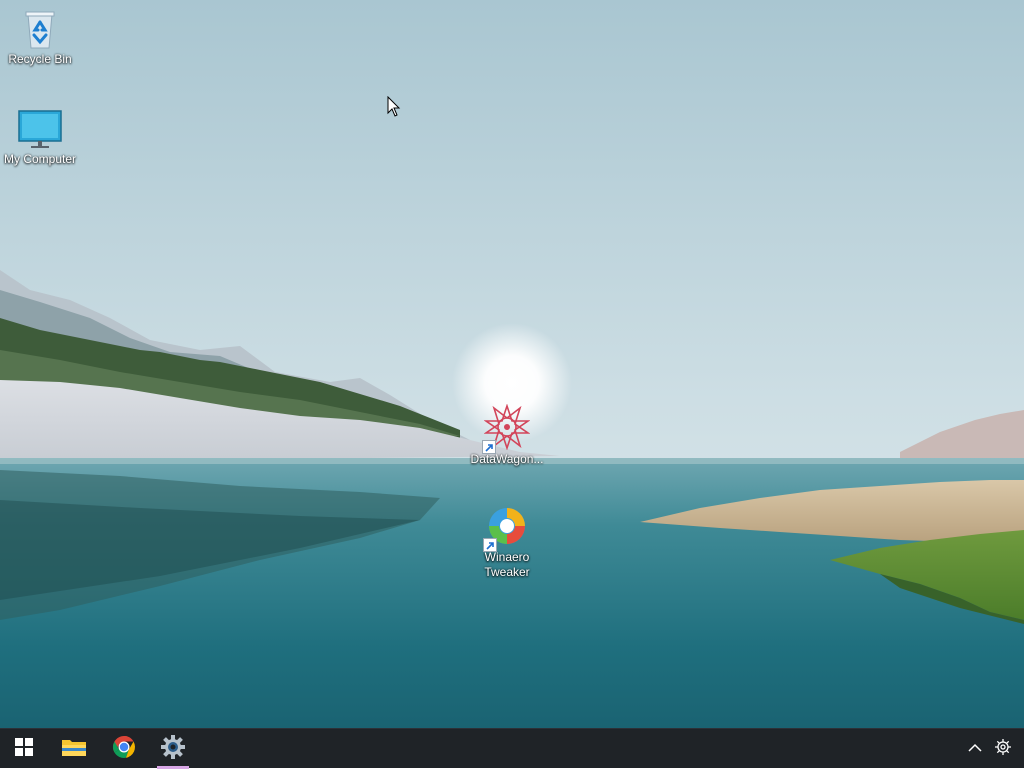  I want to click on desktop-icon-my-computer: My Computer, so click(40, 137).